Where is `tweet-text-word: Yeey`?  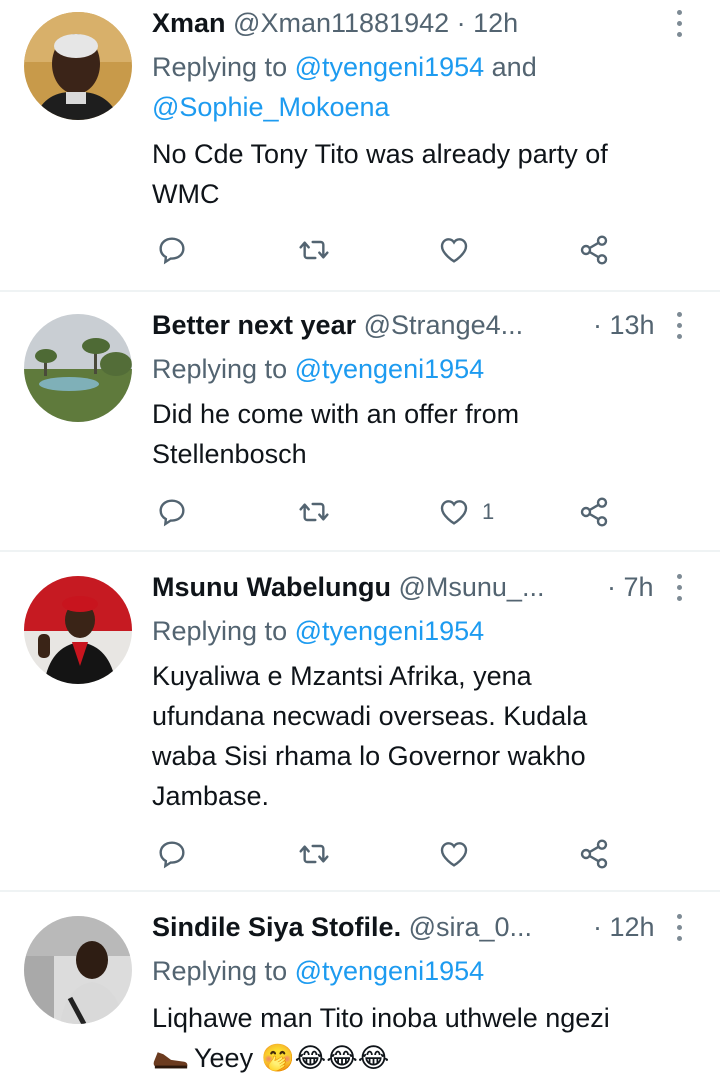 tweet-text-word: Yeey is located at coordinates (224, 1058).